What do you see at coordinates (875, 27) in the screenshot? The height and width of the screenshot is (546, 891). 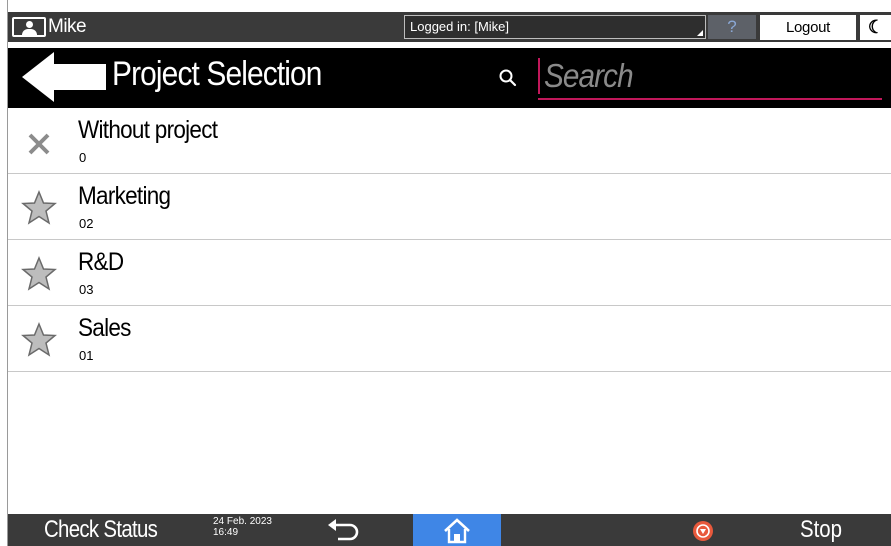 I see `moon-icon: ☾` at bounding box center [875, 27].